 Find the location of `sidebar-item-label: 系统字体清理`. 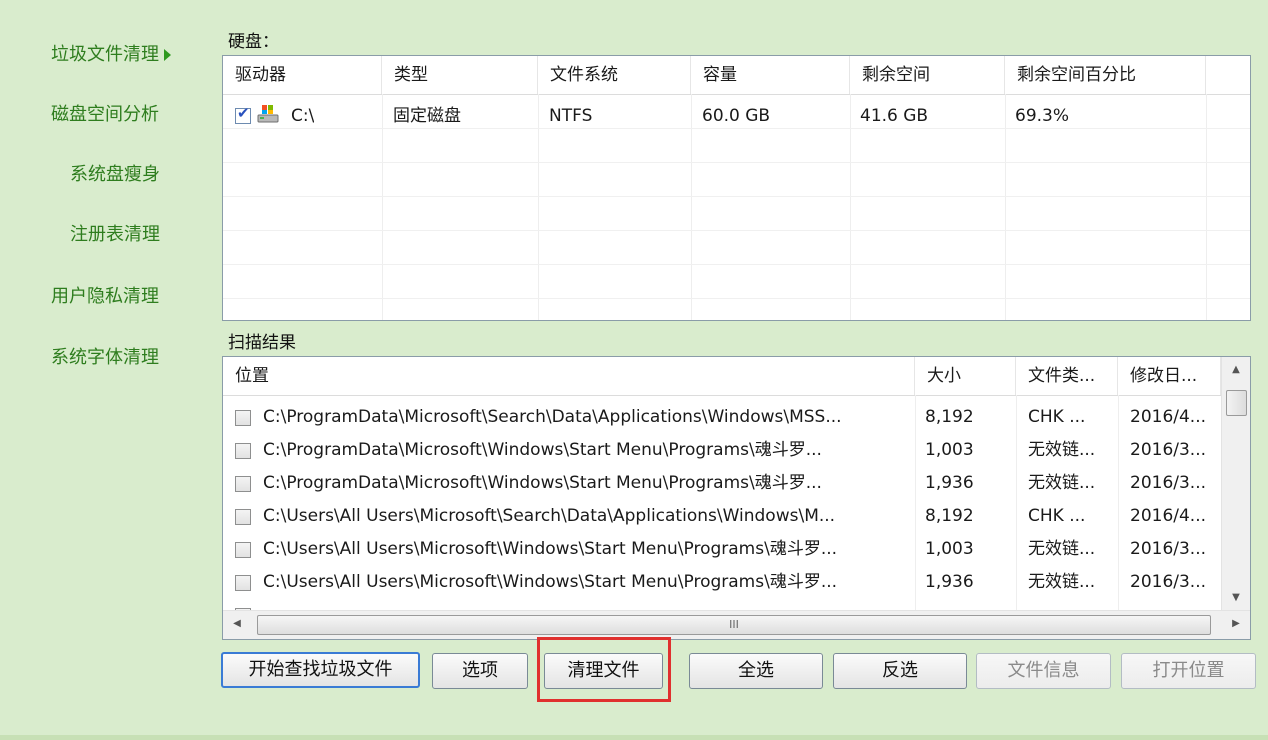

sidebar-item-label: 系统字体清理 is located at coordinates (105, 357).